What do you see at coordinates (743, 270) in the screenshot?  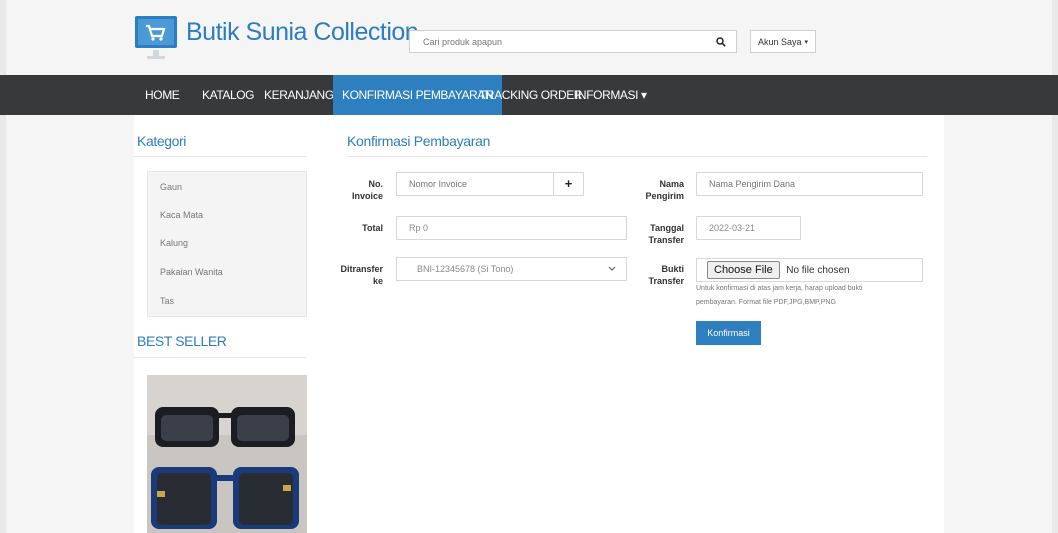 I see `choose-file-button: Choose File` at bounding box center [743, 270].